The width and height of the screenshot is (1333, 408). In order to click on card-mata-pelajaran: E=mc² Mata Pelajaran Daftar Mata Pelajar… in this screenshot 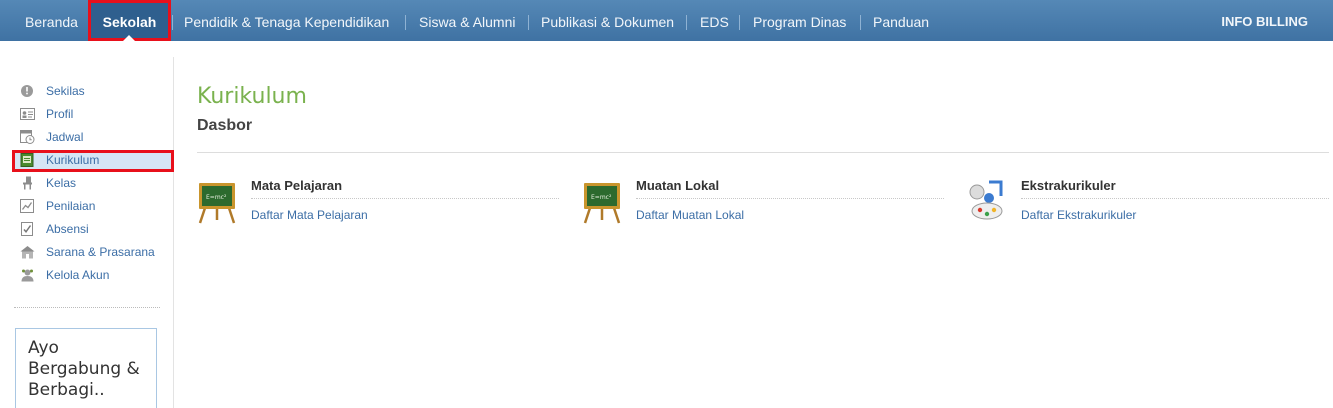, I will do `click(378, 206)`.